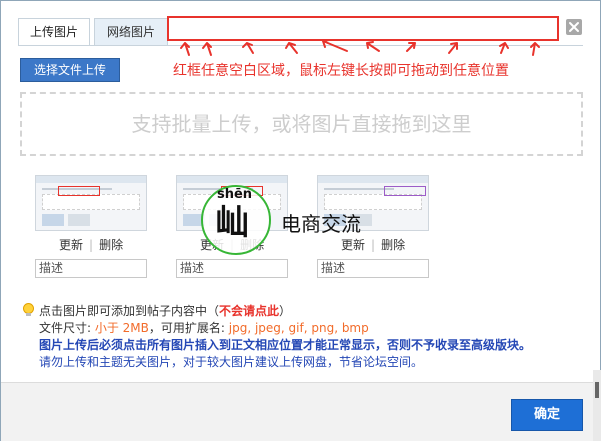  I want to click on tab-web-image: 网络图片, so click(131, 32).